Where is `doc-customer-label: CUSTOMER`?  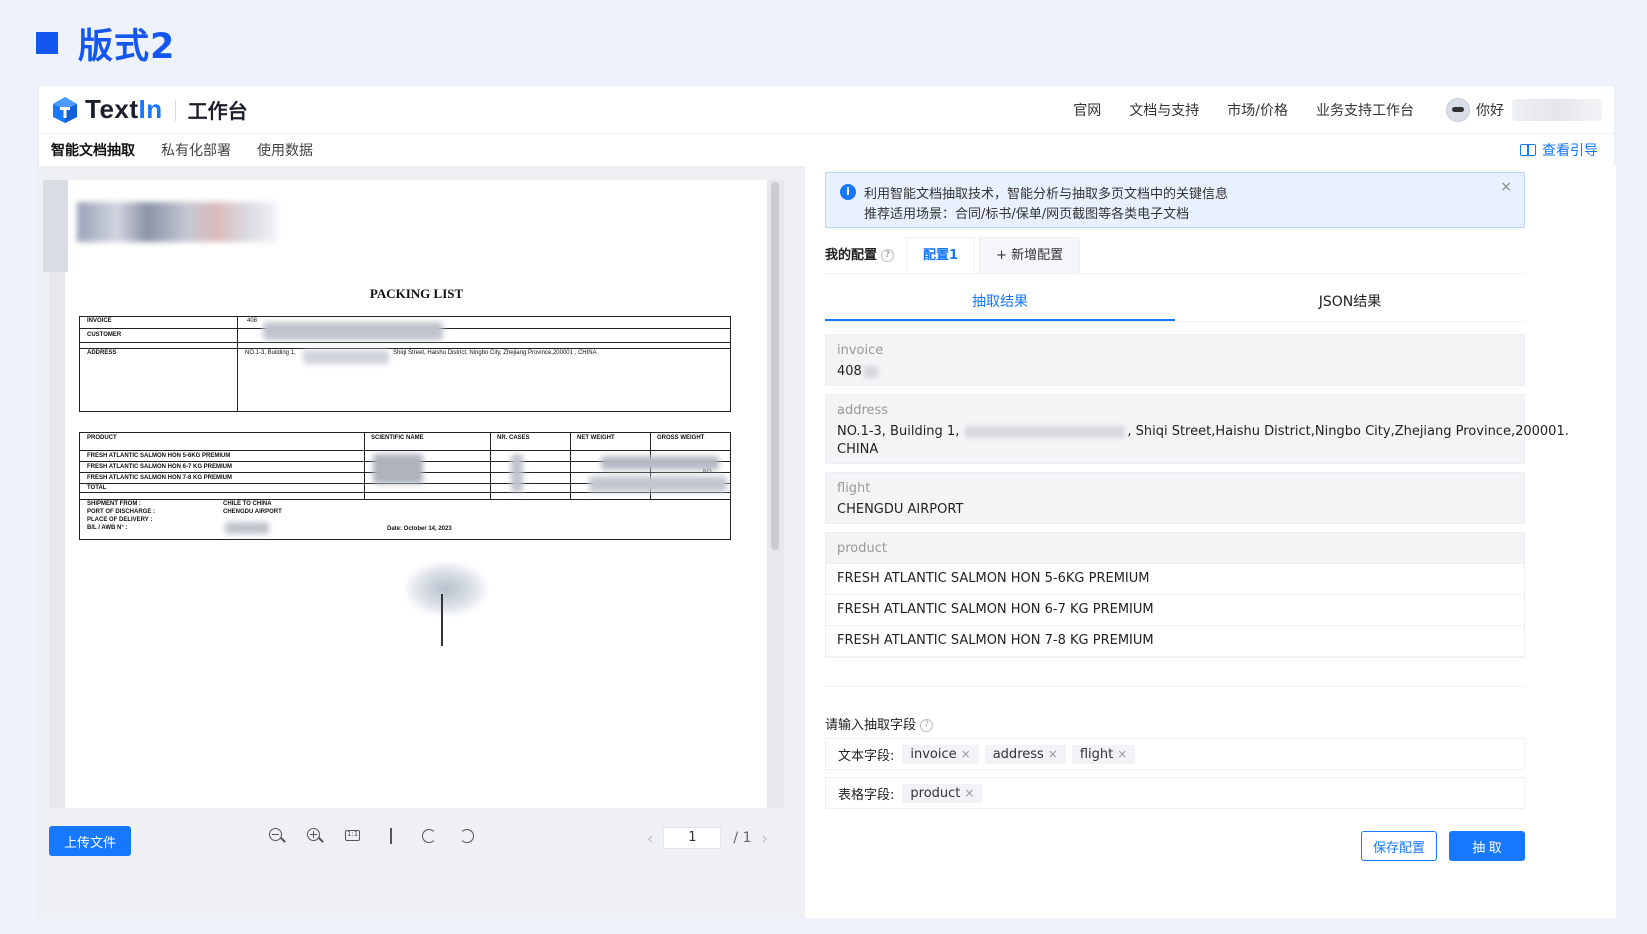 doc-customer-label: CUSTOMER is located at coordinates (104, 335).